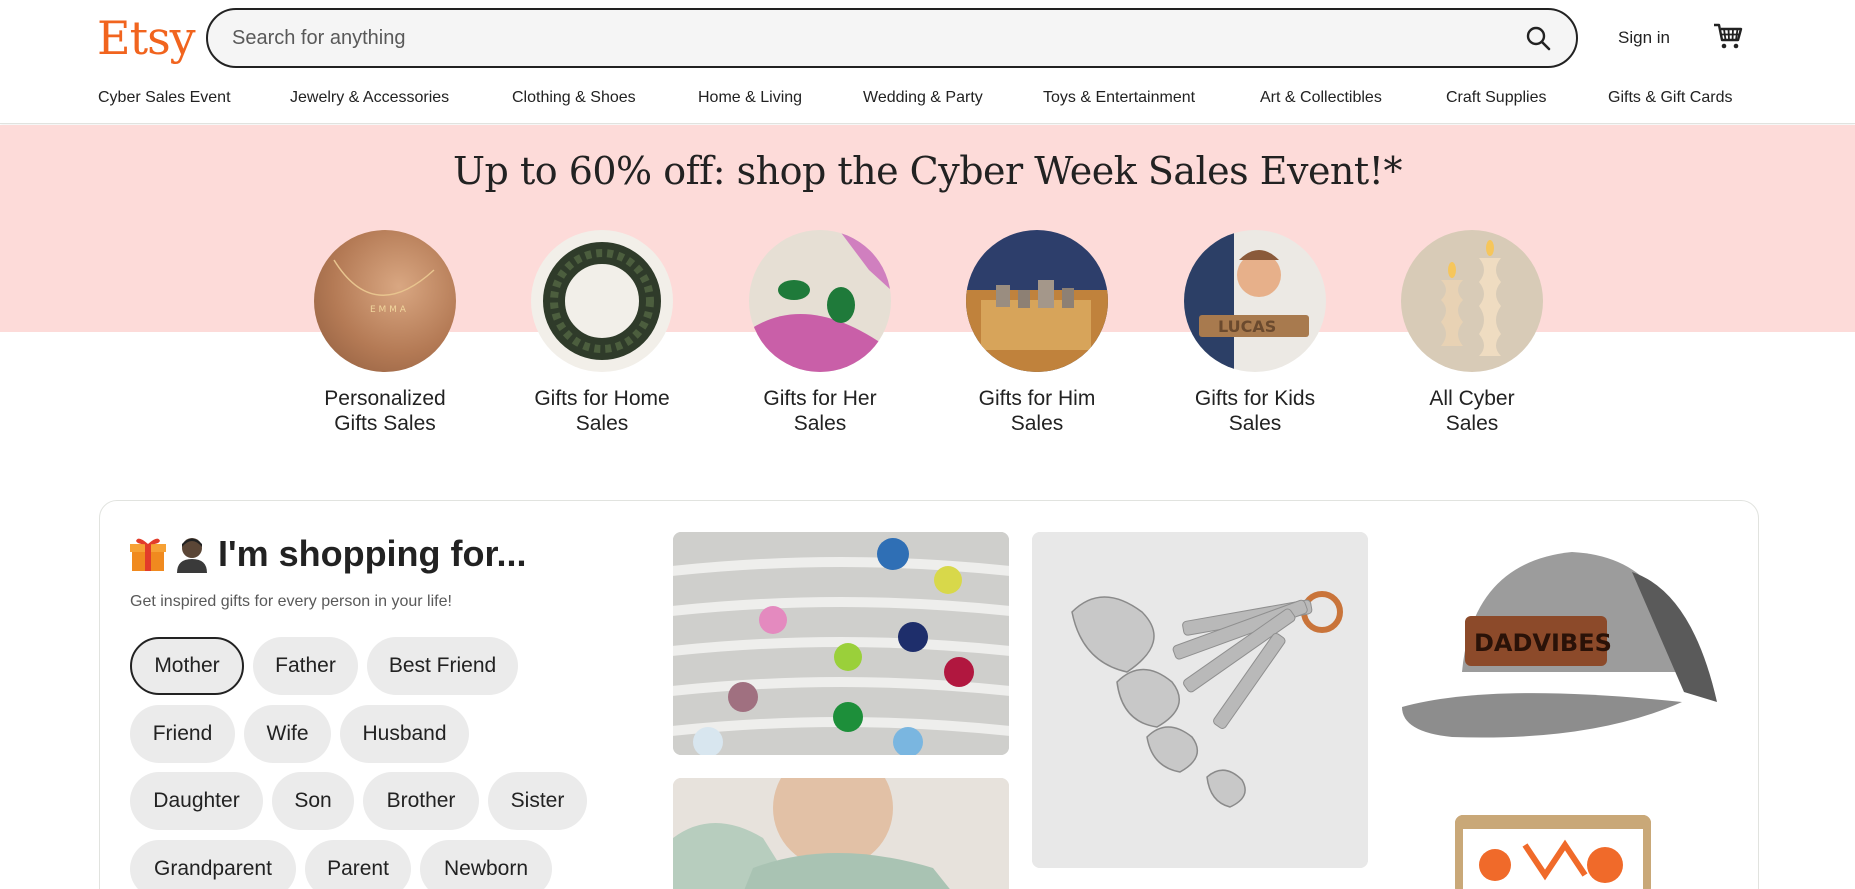  I want to click on category-gifts-for-her: Gifts for Her Sales, so click(820, 333).